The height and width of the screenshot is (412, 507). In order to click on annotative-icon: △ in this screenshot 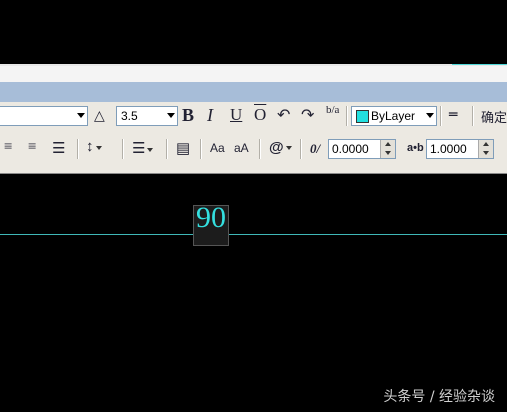, I will do `click(99, 116)`.